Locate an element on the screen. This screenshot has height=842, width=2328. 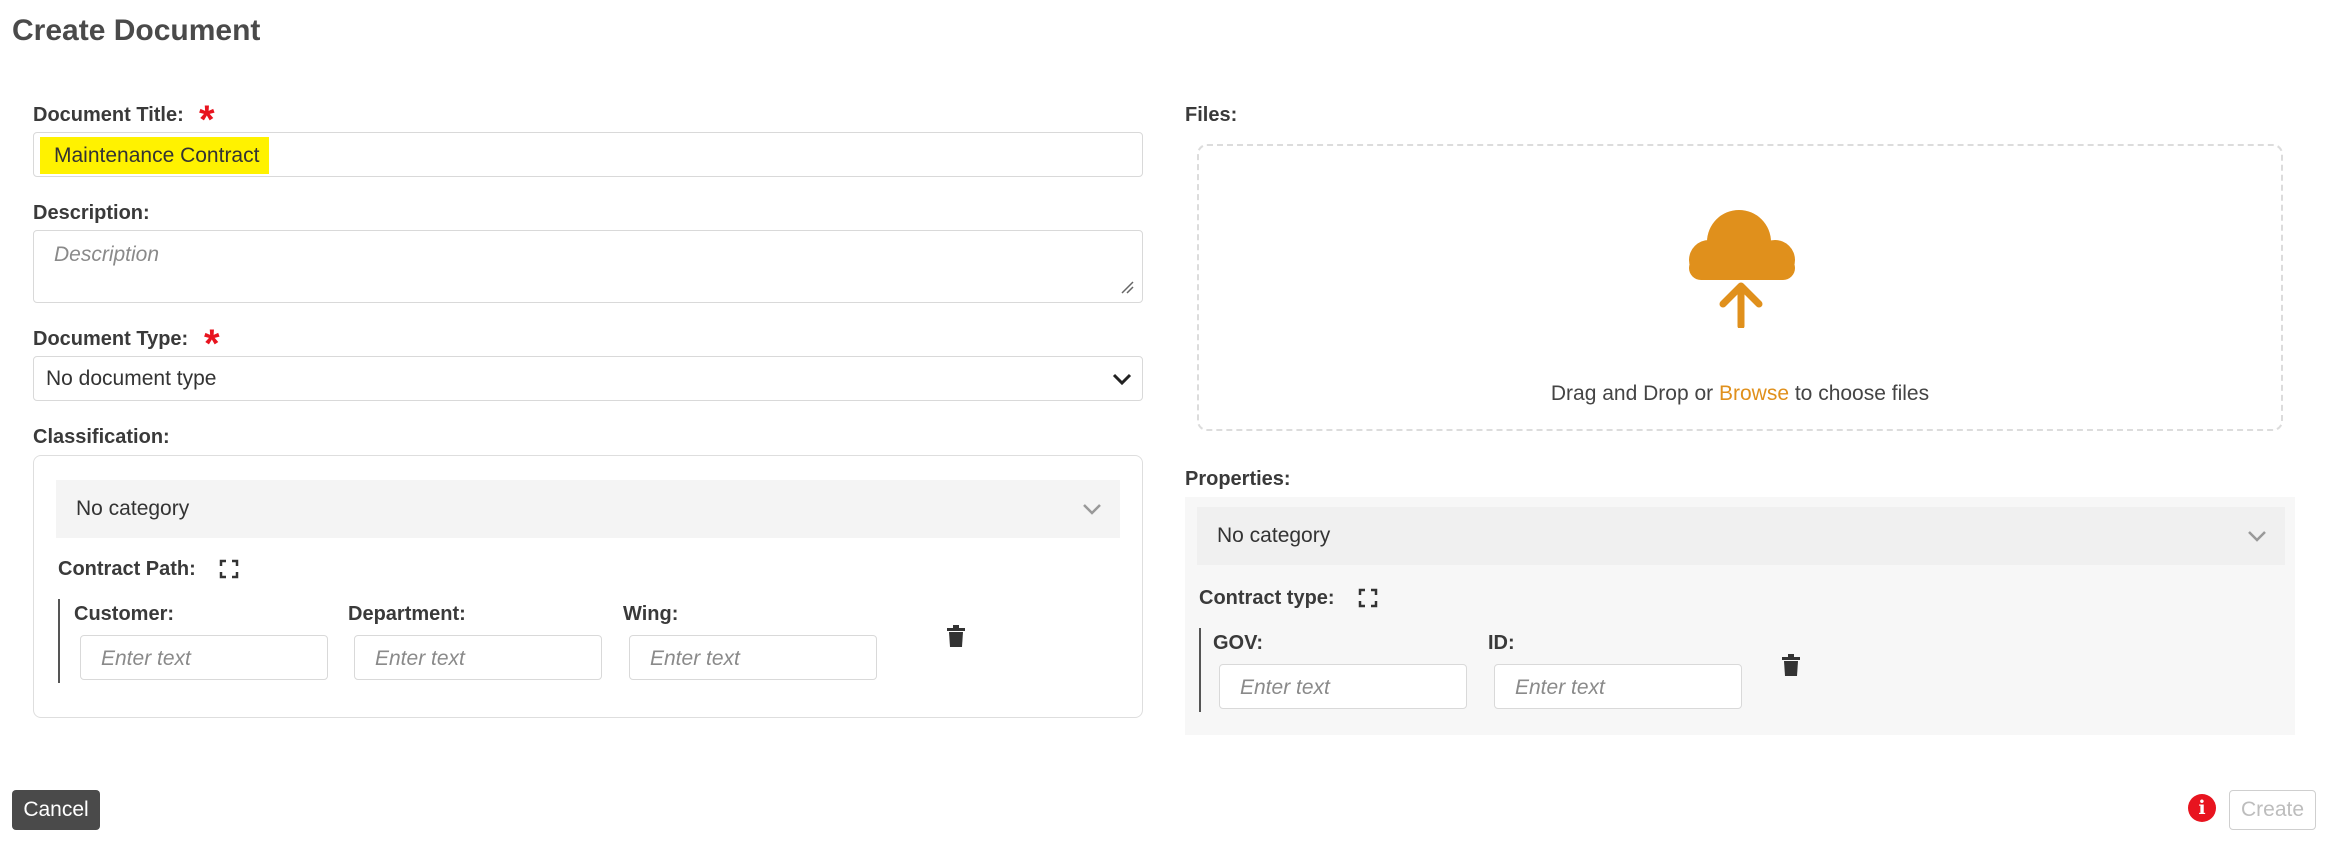
dropzone-instructions: Drag and Drop or Browse to choose files is located at coordinates (1740, 394).